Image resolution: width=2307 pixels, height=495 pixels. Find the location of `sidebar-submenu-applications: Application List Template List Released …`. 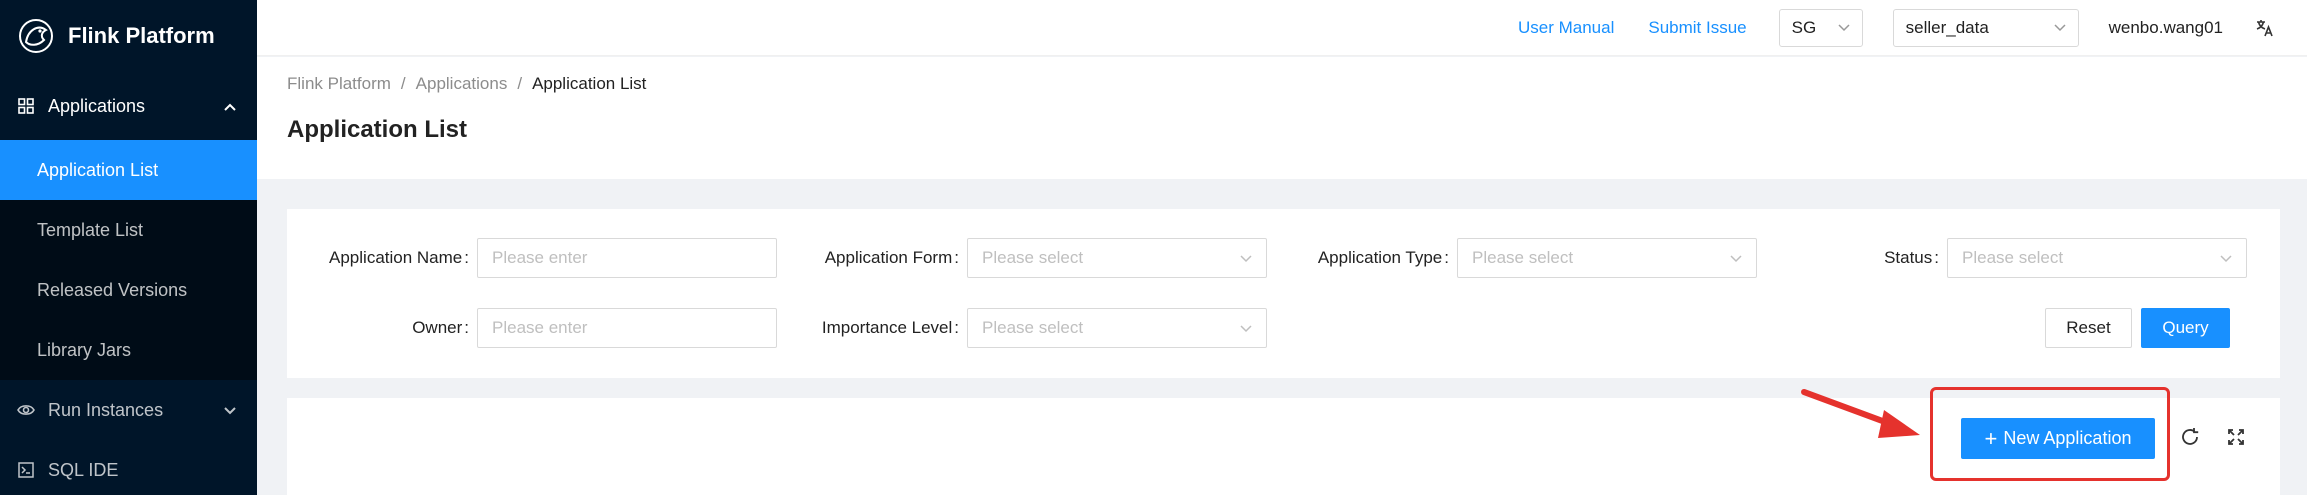

sidebar-submenu-applications: Application List Template List Released … is located at coordinates (128, 260).